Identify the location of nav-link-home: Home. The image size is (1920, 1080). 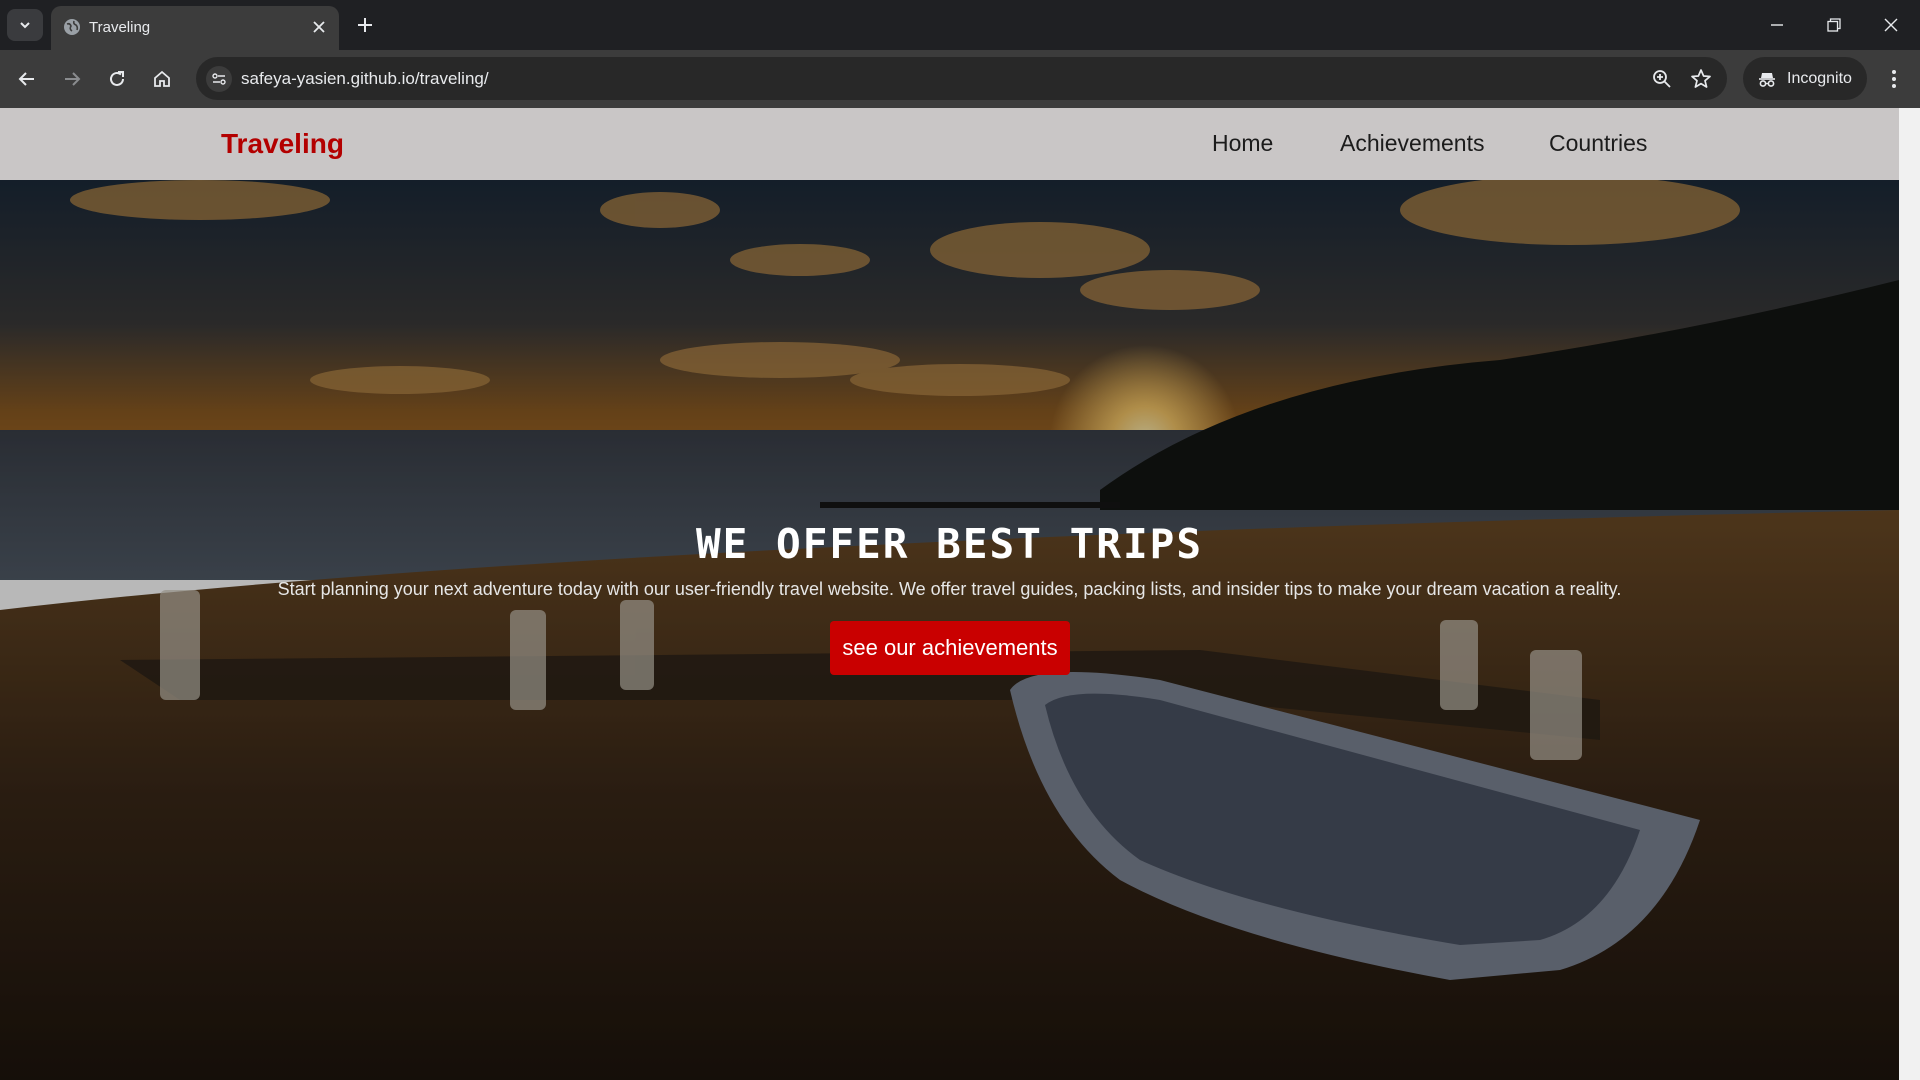
(1242, 143).